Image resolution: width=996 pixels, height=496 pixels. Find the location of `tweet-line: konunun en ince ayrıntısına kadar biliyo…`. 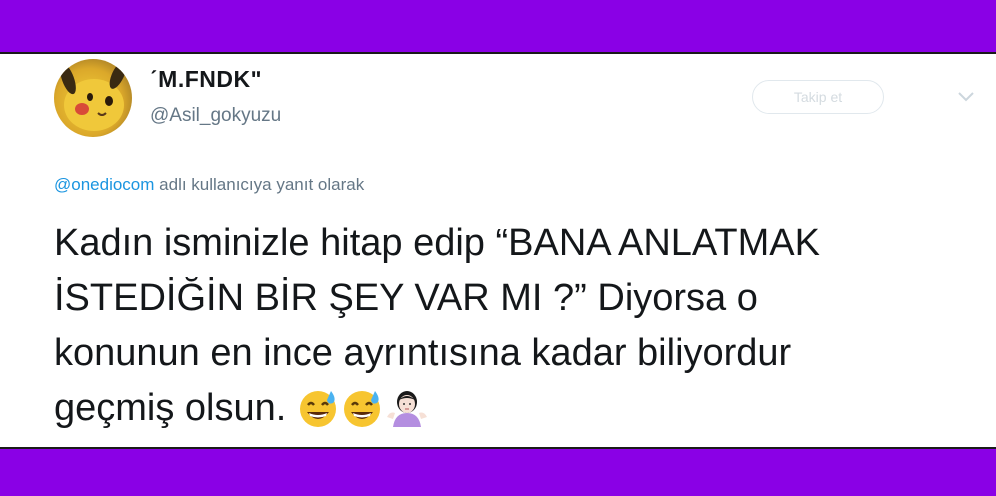

tweet-line: konunun en ince ayrıntısına kadar biliyo… is located at coordinates (423, 353).